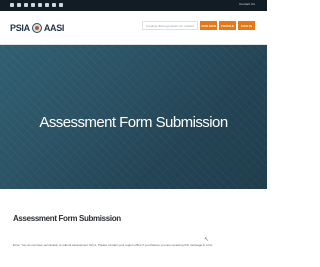  I want to click on youtube-icon, so click(40, 5).